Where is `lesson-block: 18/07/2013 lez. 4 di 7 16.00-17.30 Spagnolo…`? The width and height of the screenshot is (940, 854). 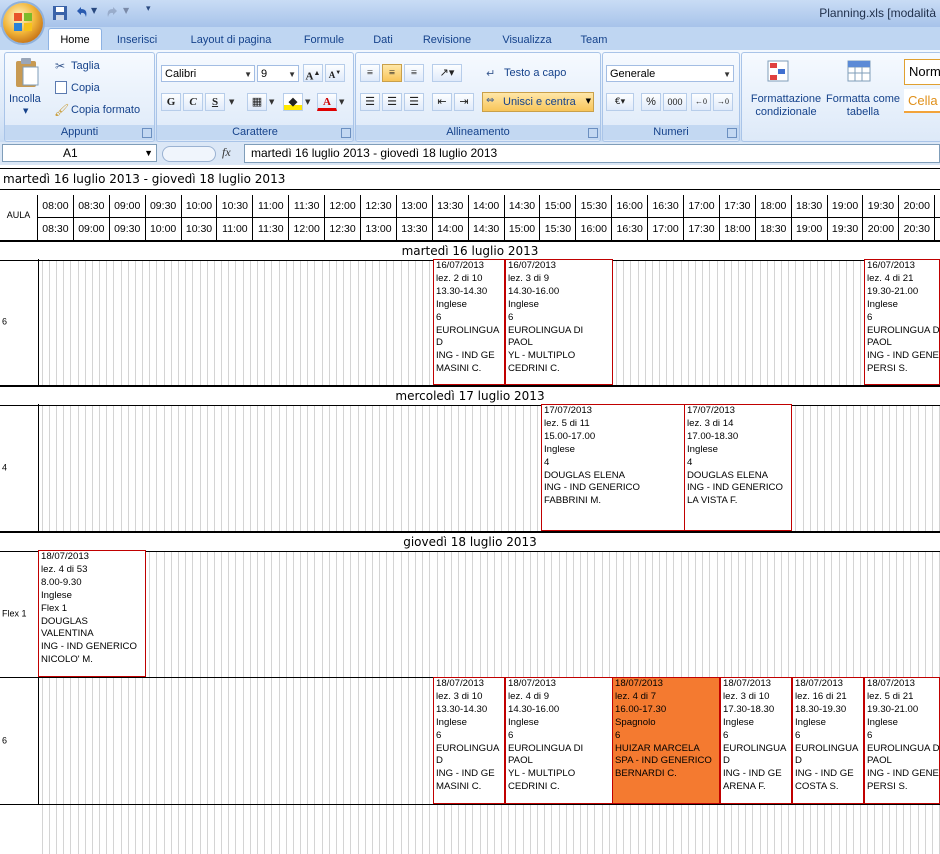 lesson-block: 18/07/2013 lez. 4 di 7 16.00-17.30 Spagnolo… is located at coordinates (666, 740).